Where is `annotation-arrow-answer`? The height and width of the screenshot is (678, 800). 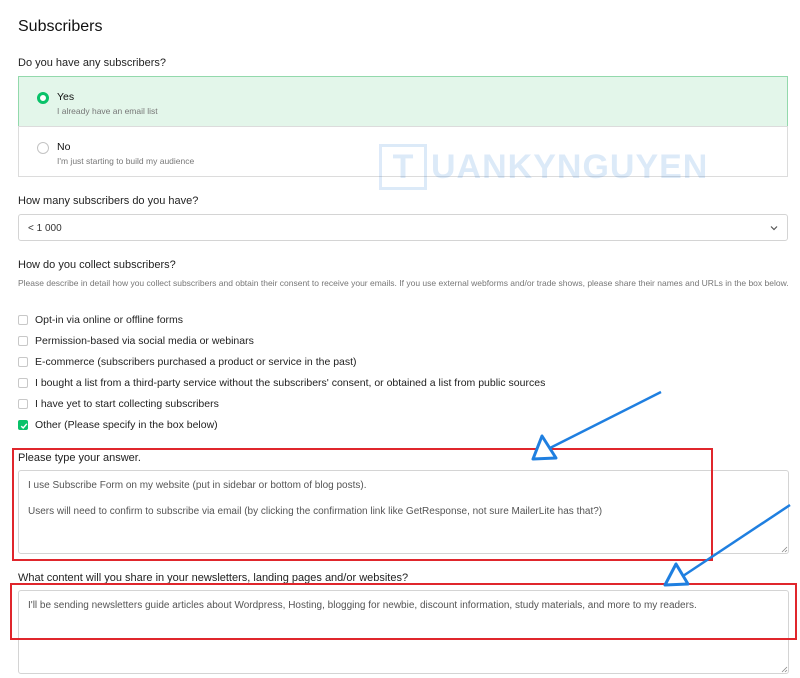
annotation-arrow-answer is located at coordinates (596, 425).